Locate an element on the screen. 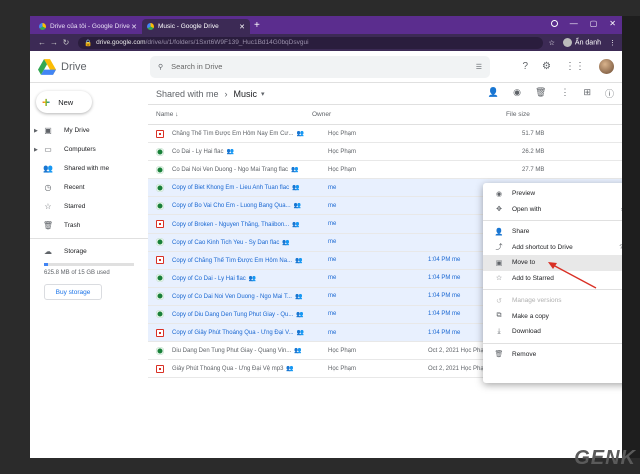 This screenshot has height=474, width=640. sidebar-item-label: Trash is located at coordinates (72, 225).